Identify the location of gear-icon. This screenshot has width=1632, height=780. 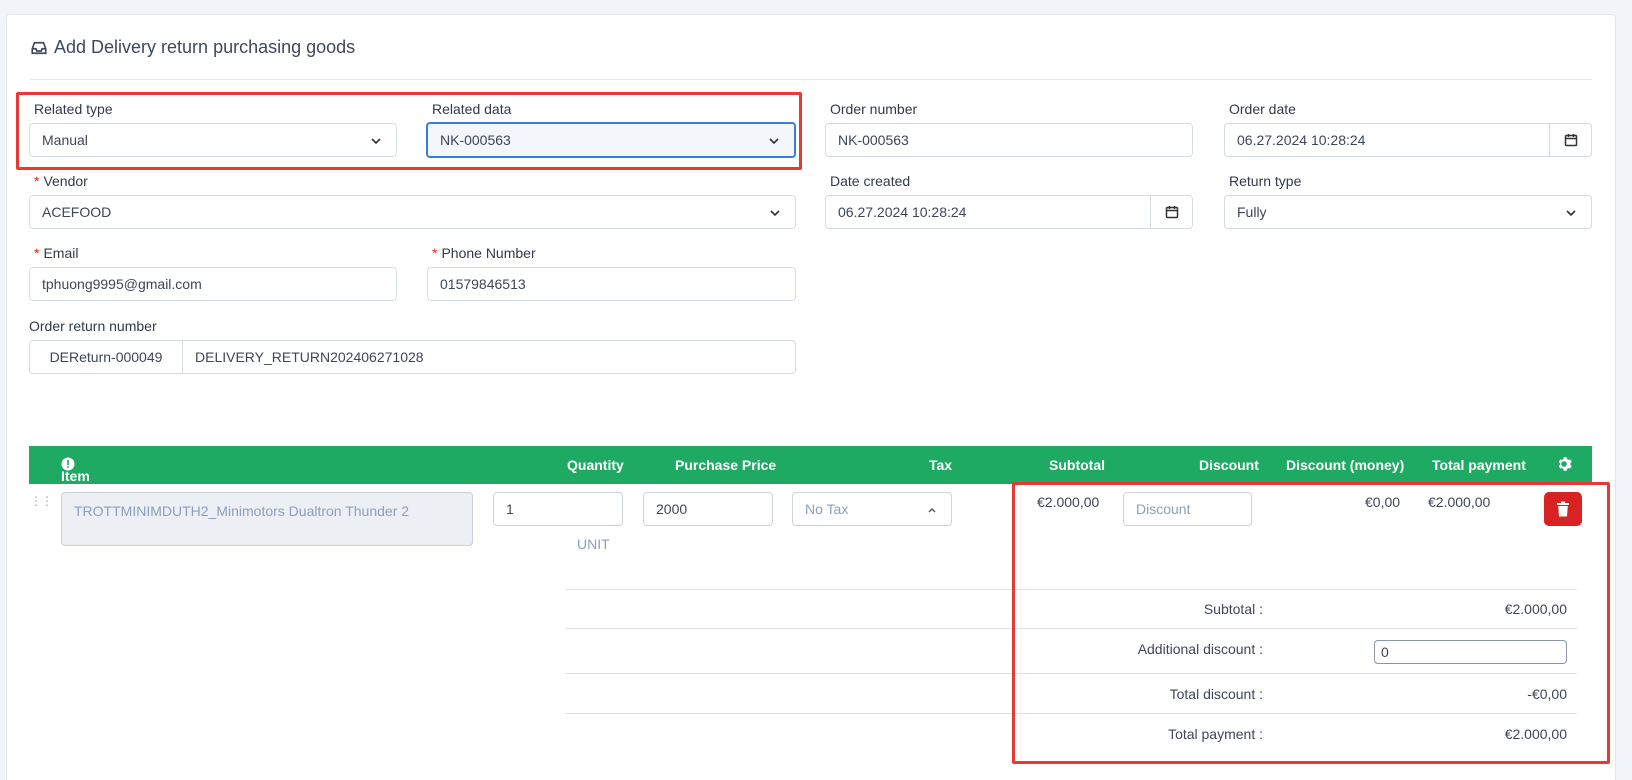
(1565, 464).